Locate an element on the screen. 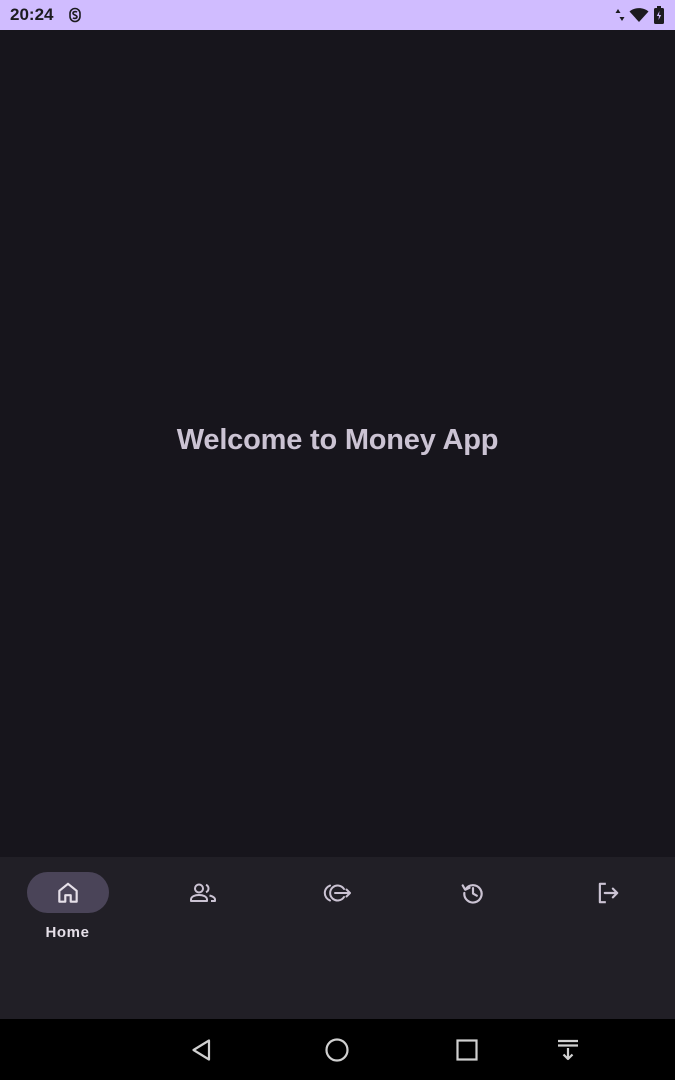 This screenshot has width=675, height=1080. wifi-icon is located at coordinates (639, 15).